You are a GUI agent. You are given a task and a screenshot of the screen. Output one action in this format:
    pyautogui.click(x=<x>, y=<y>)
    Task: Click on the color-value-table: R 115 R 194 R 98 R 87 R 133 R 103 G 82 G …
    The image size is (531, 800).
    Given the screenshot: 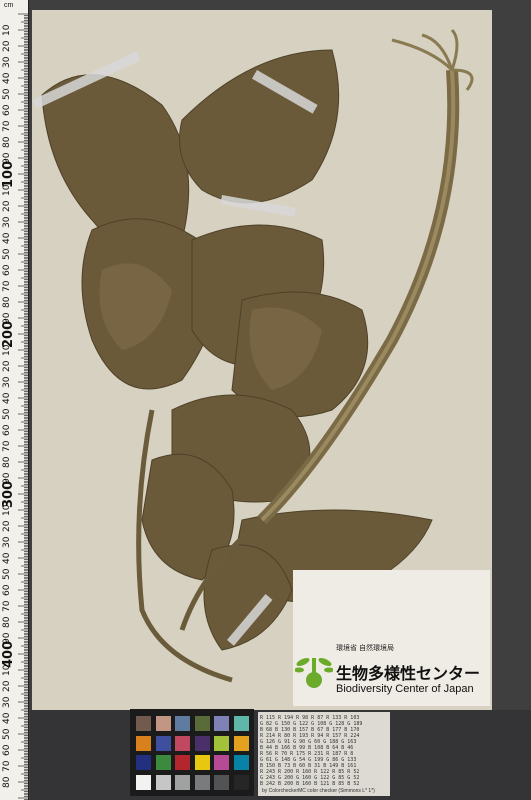 What is the action you would take?
    pyautogui.click(x=324, y=754)
    